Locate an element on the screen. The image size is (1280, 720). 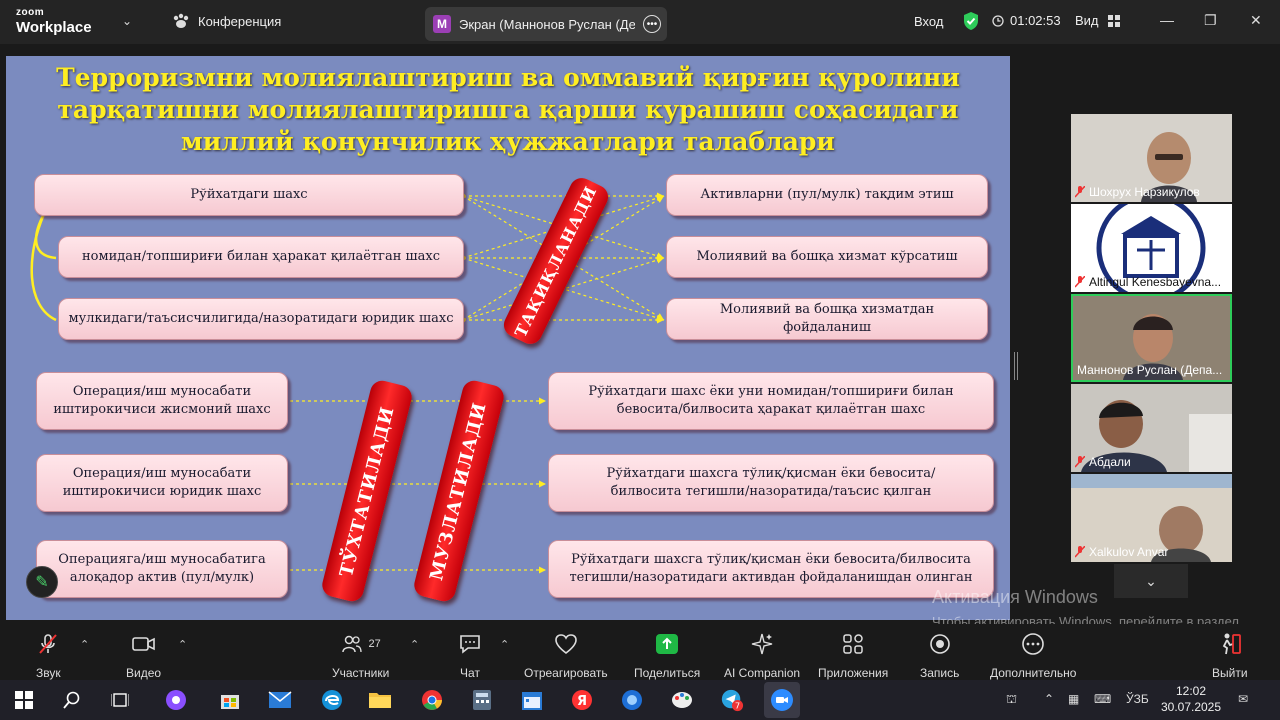
restore-icon: ❐ is located at coordinates (1210, 20).